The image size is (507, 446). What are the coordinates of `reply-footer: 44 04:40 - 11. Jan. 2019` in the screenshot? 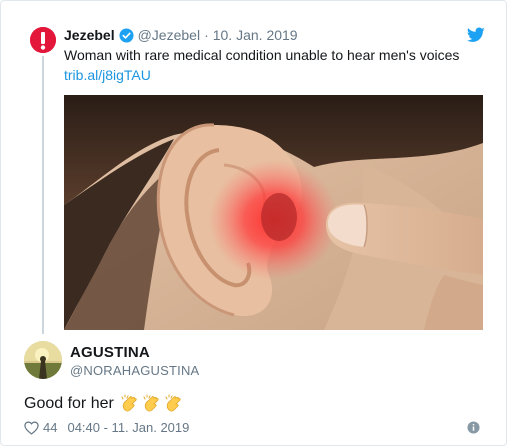 It's located at (106, 428).